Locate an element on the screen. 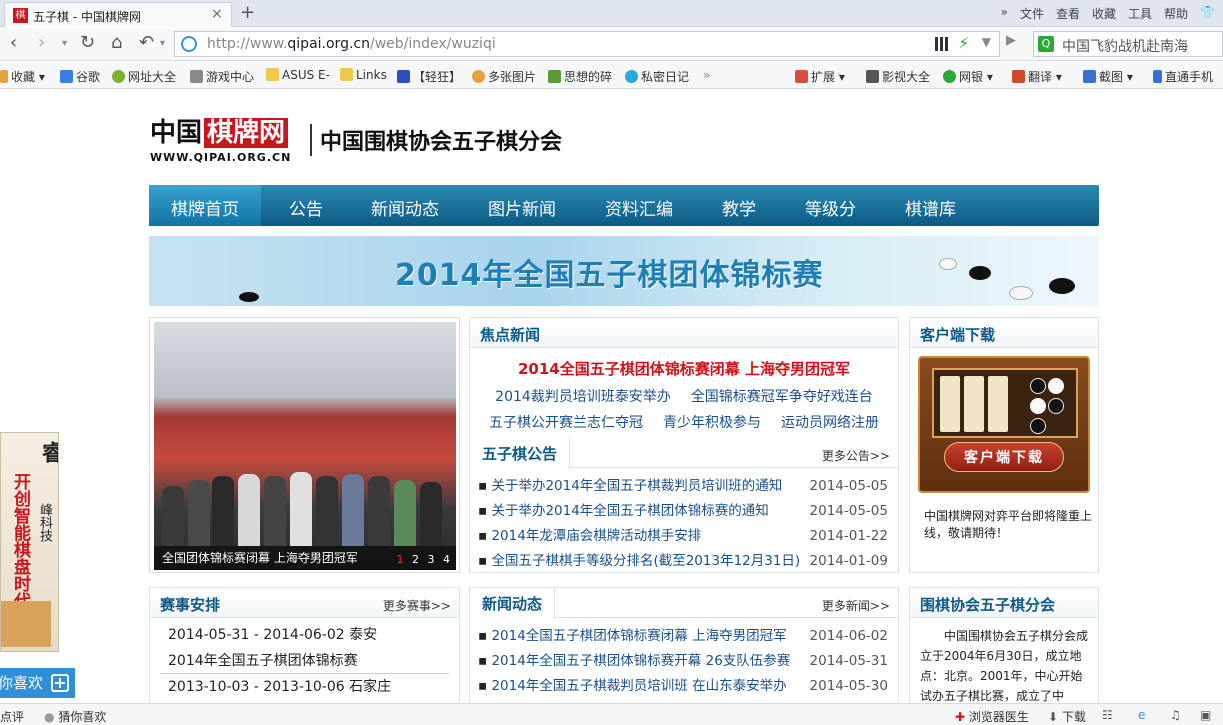 Image resolution: width=1223 pixels, height=725 pixels. focus-link: 青少年积极参与 is located at coordinates (712, 422).